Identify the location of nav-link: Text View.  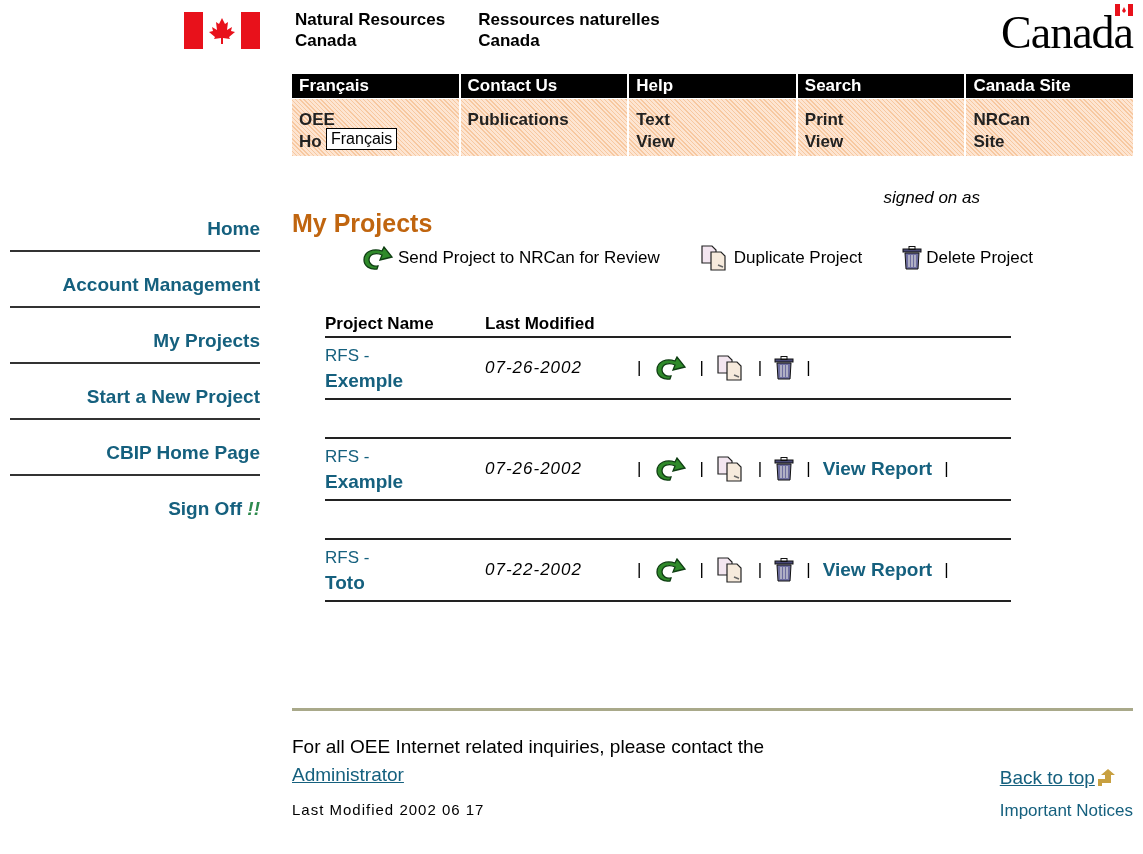
(655, 131).